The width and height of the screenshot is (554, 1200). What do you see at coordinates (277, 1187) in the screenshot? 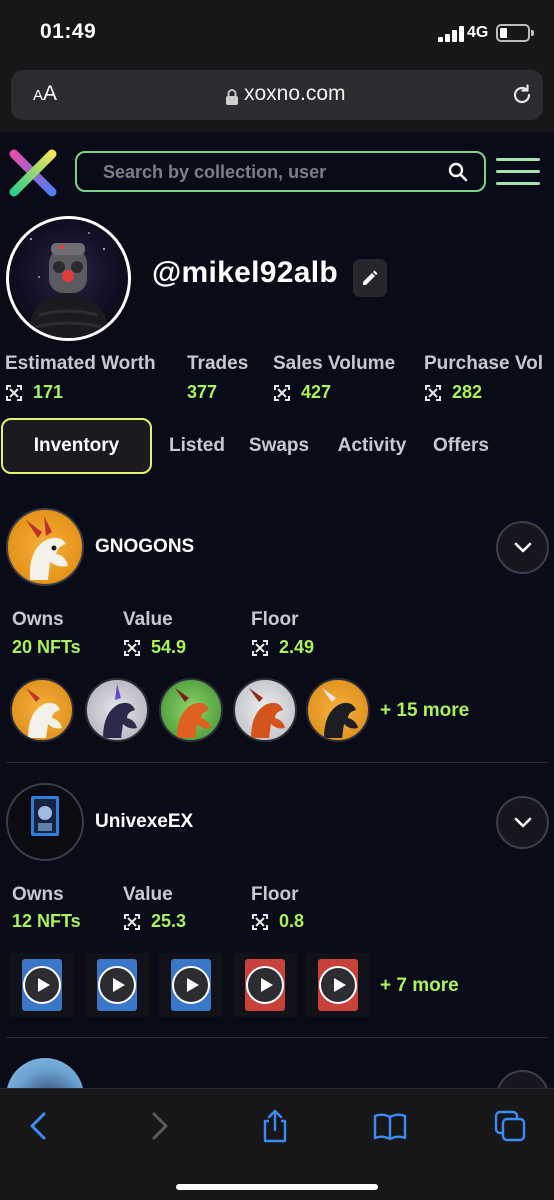
I see `home-indicator` at bounding box center [277, 1187].